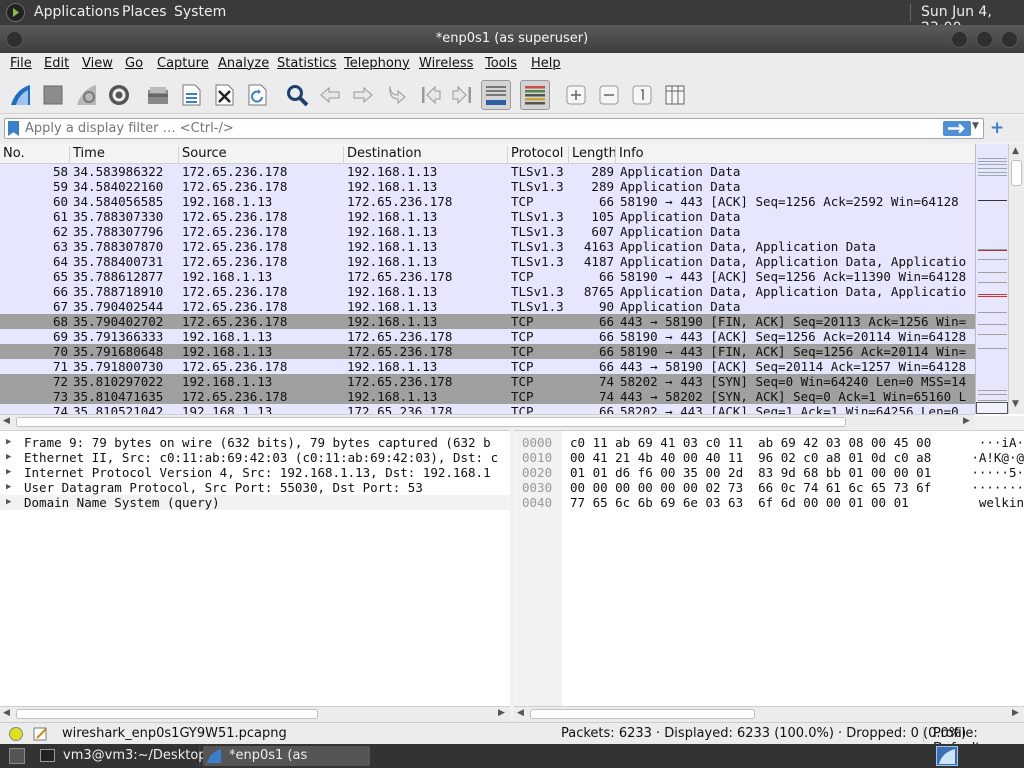 This screenshot has height=768, width=1024. What do you see at coordinates (377, 63) in the screenshot?
I see `menu-telephony: Telephony` at bounding box center [377, 63].